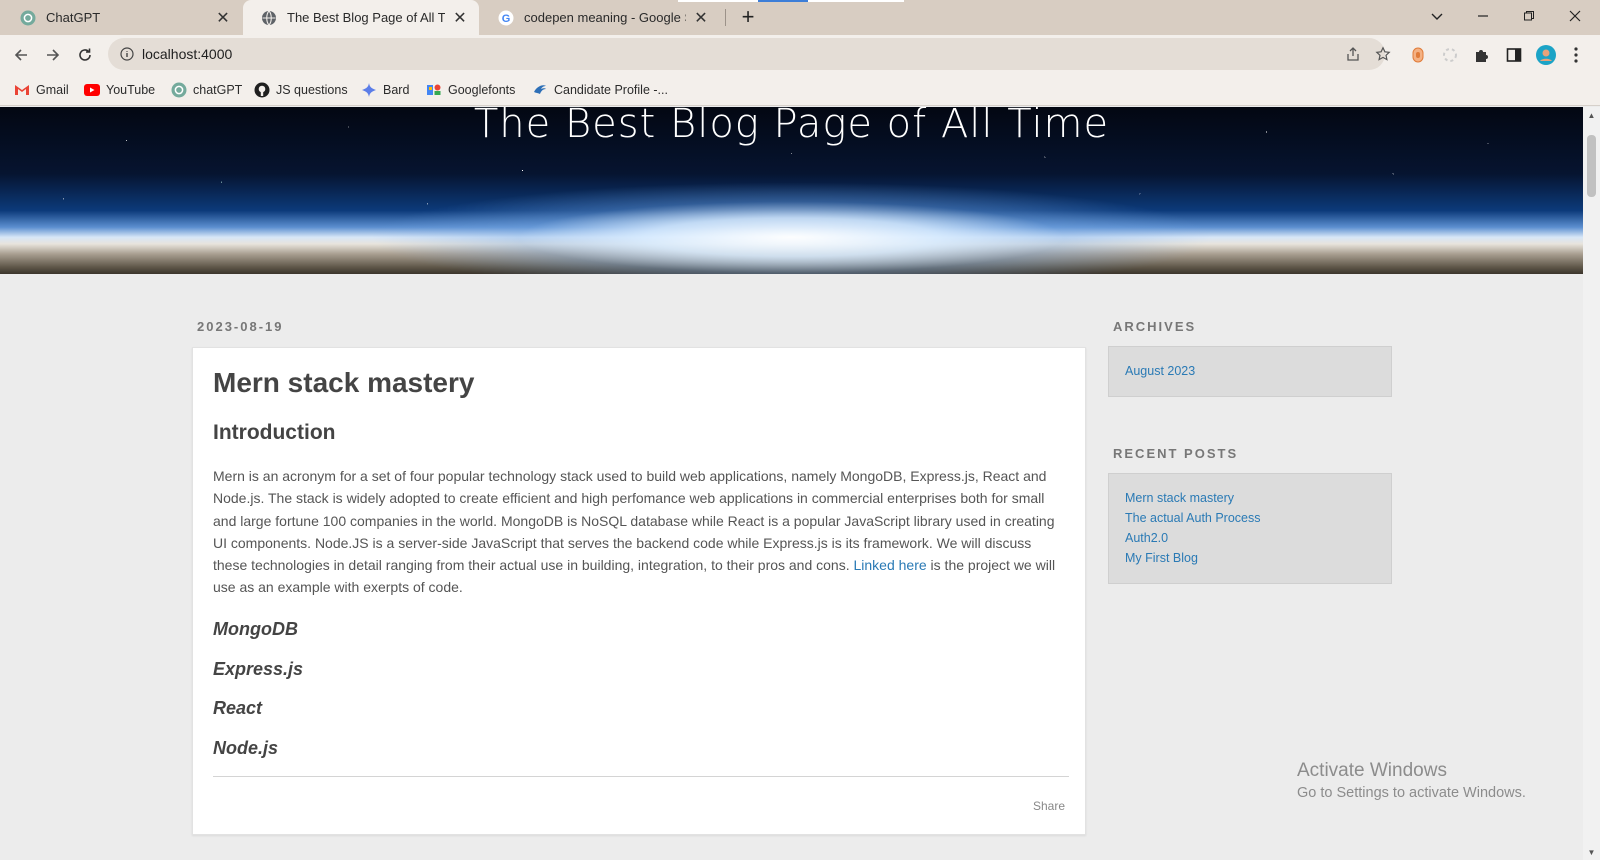  What do you see at coordinates (262, 90) in the screenshot?
I see `github-icon` at bounding box center [262, 90].